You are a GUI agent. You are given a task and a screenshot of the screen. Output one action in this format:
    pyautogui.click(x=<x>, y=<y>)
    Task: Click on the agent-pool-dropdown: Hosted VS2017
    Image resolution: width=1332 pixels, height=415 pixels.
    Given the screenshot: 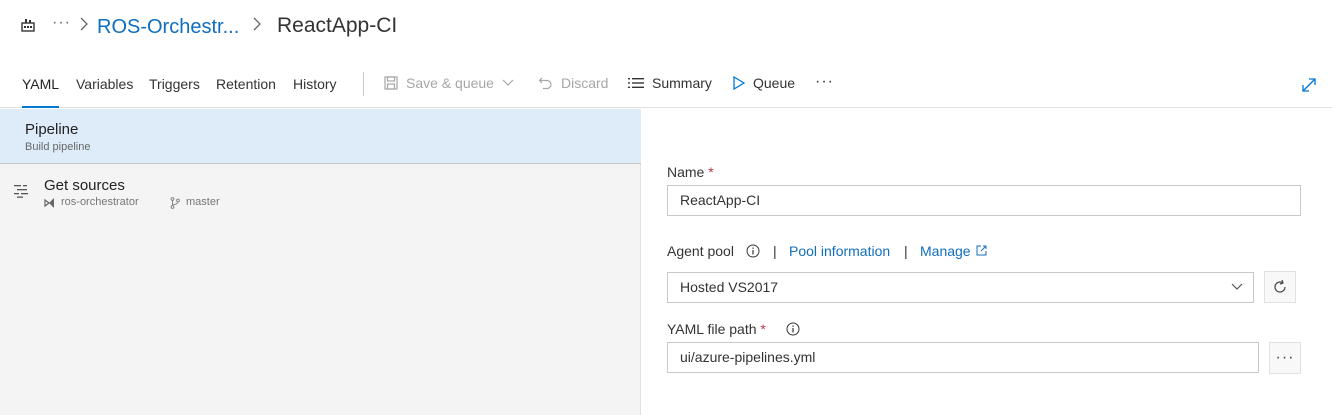 What is the action you would take?
    pyautogui.click(x=960, y=287)
    